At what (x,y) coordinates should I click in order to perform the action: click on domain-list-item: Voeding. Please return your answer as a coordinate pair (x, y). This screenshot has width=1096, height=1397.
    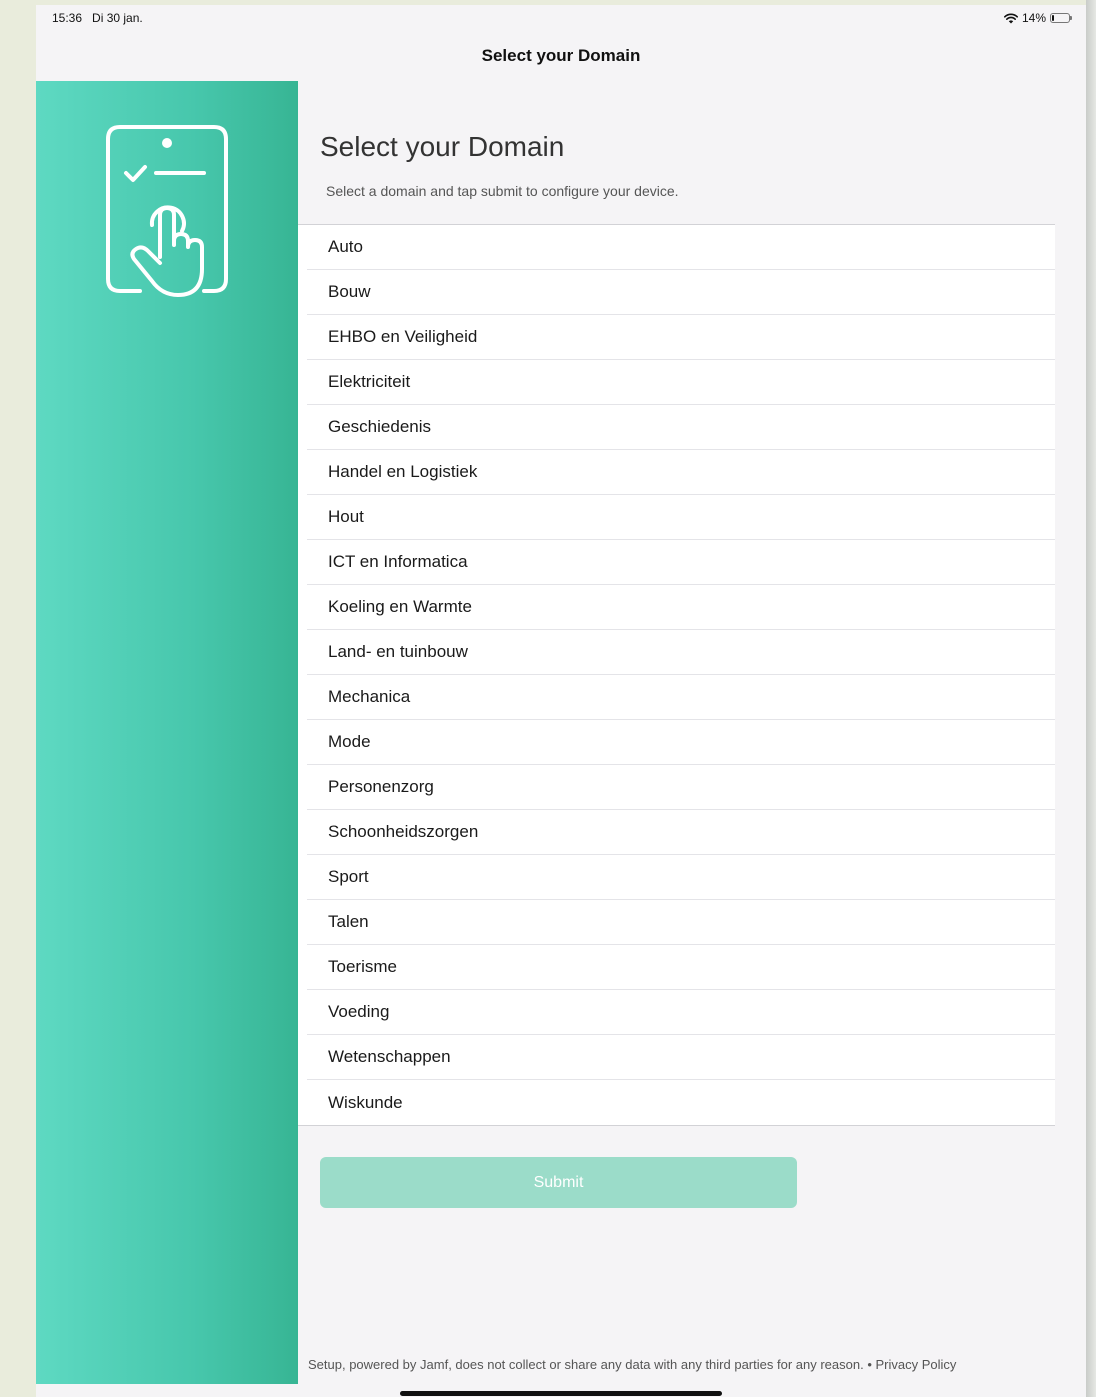
    Looking at the image, I should click on (681, 1012).